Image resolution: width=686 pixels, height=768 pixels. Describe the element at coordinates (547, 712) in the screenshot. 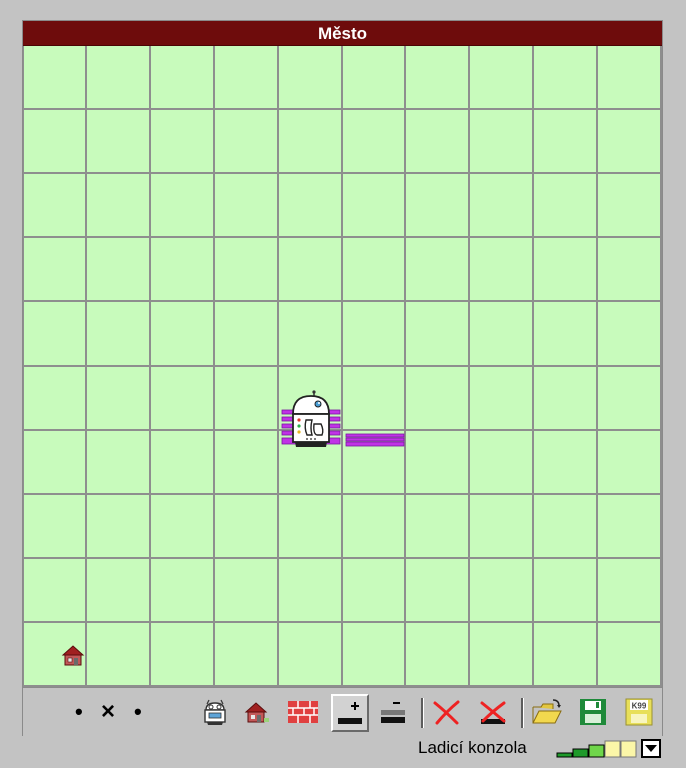

I see `open-button` at that location.